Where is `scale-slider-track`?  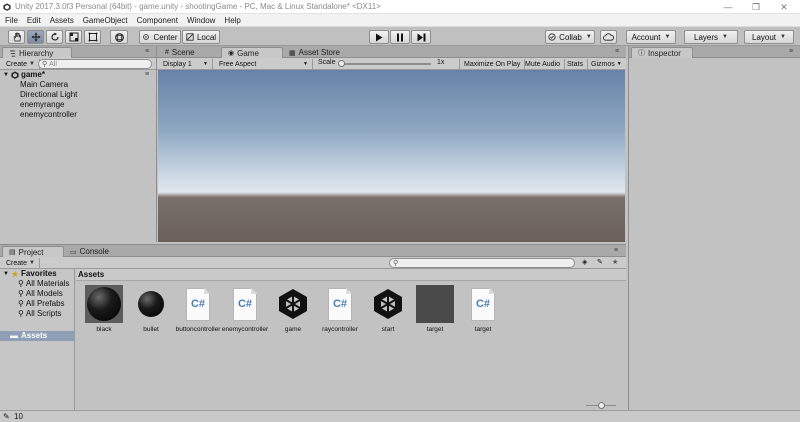 scale-slider-track is located at coordinates (386, 64).